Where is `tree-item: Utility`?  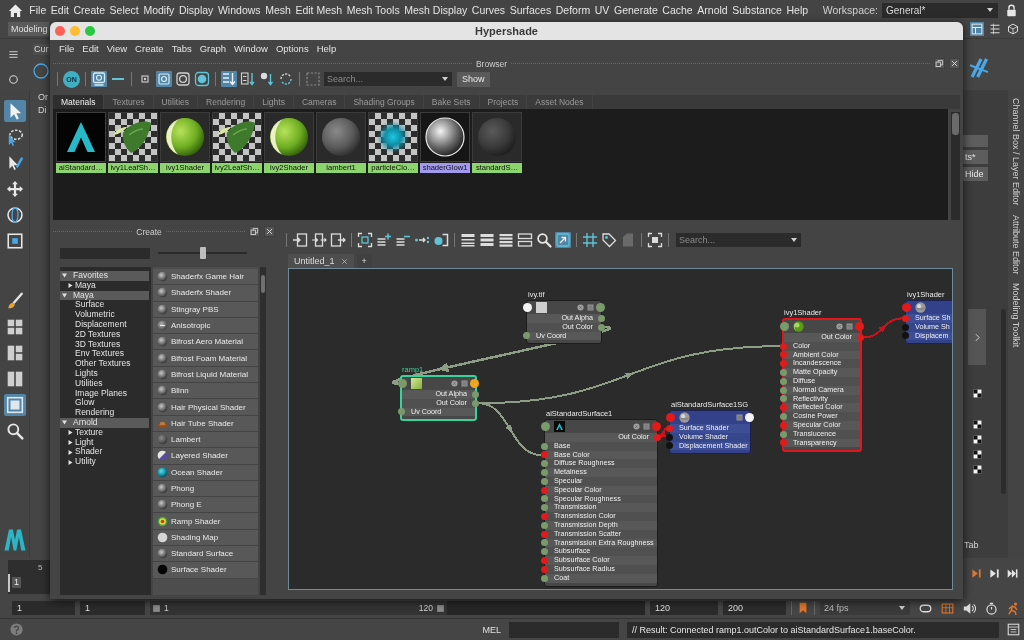
tree-item: Utility is located at coordinates (105, 462).